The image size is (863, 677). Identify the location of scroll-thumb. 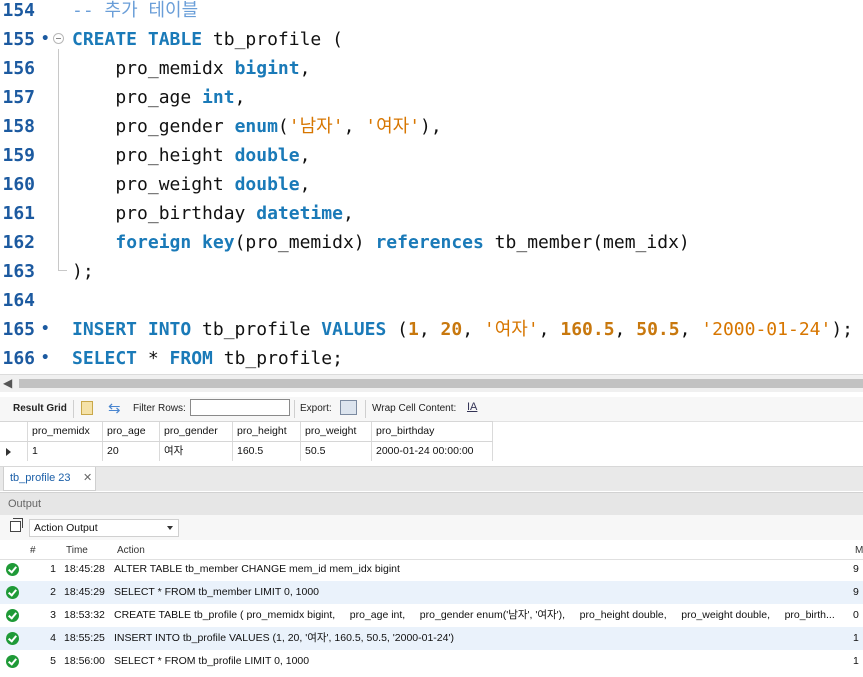
(441, 383).